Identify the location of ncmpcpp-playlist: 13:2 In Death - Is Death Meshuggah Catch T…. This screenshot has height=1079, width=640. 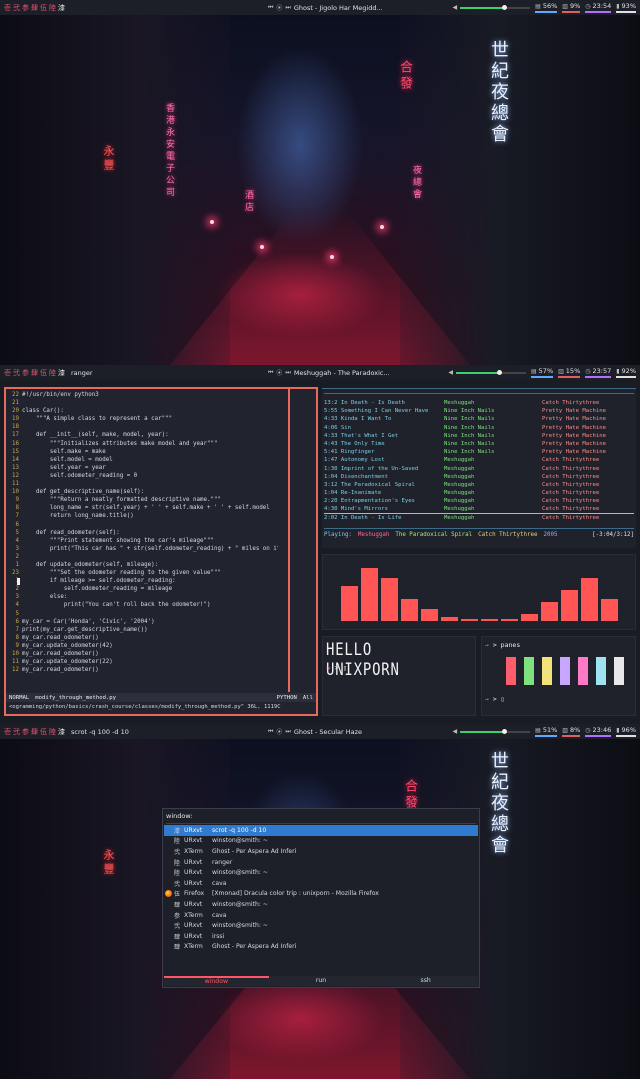
(479, 468).